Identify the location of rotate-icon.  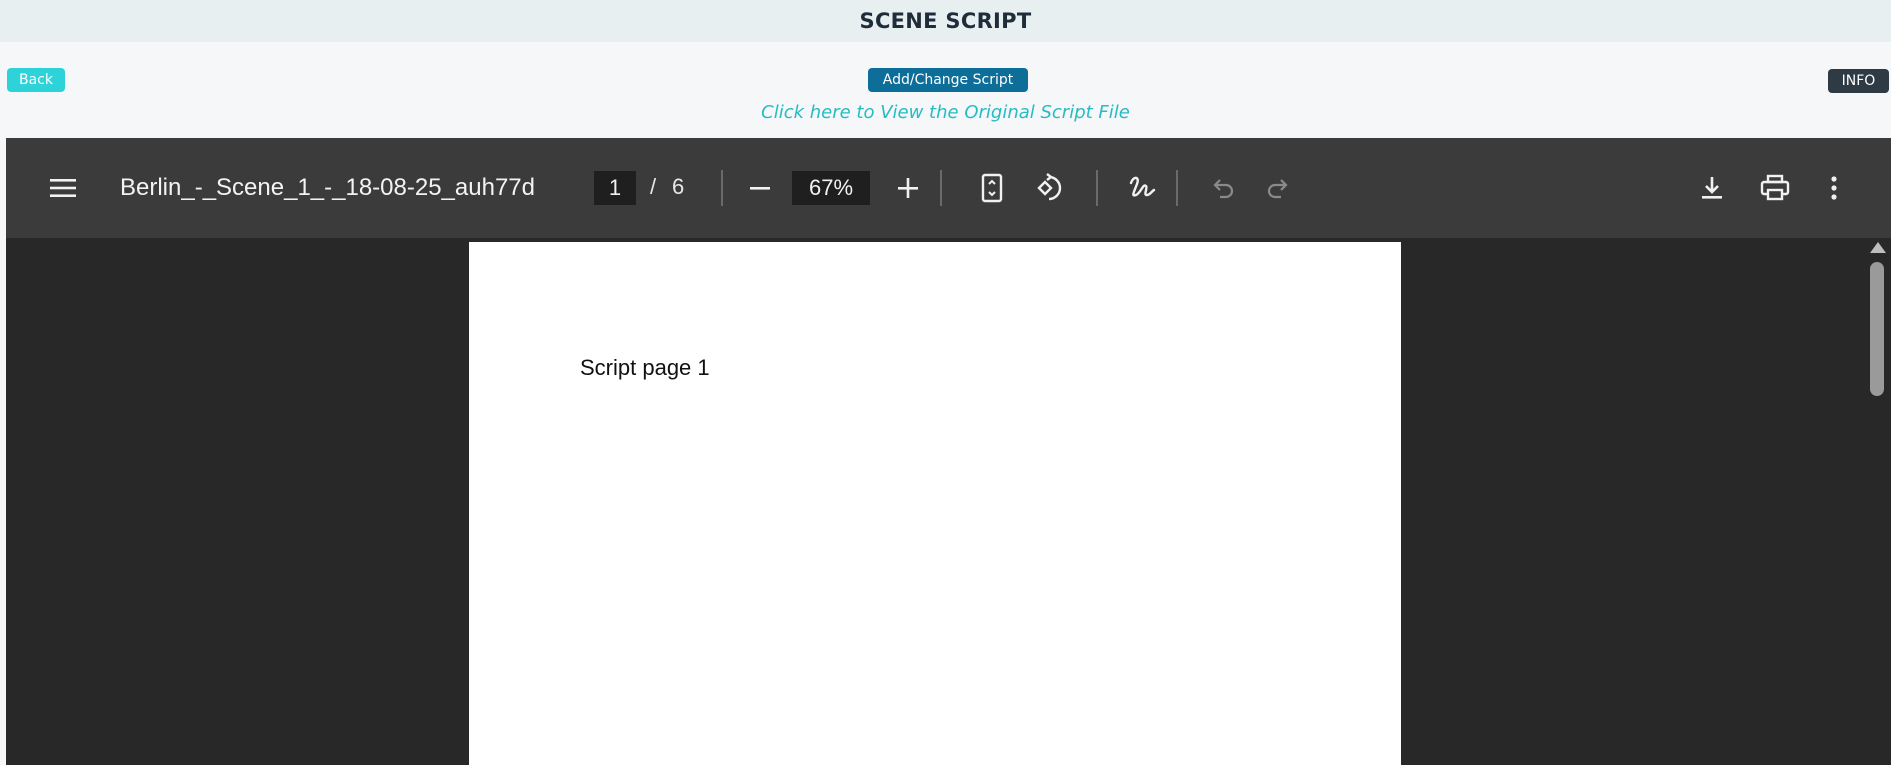
(1051, 187).